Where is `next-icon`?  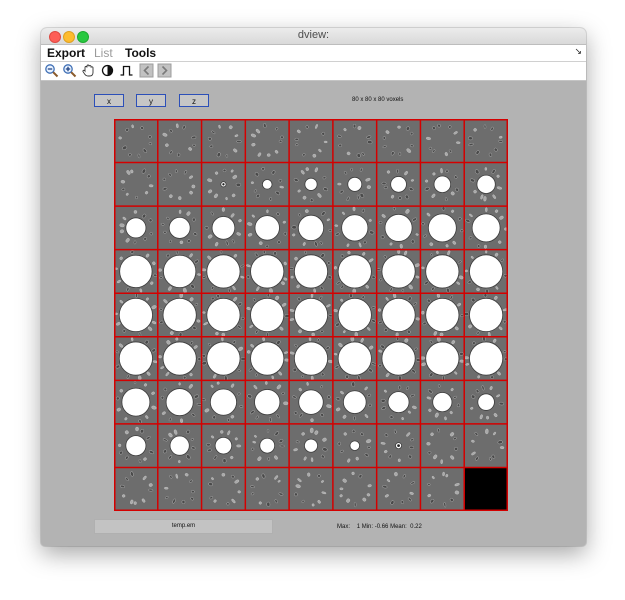 next-icon is located at coordinates (164, 70).